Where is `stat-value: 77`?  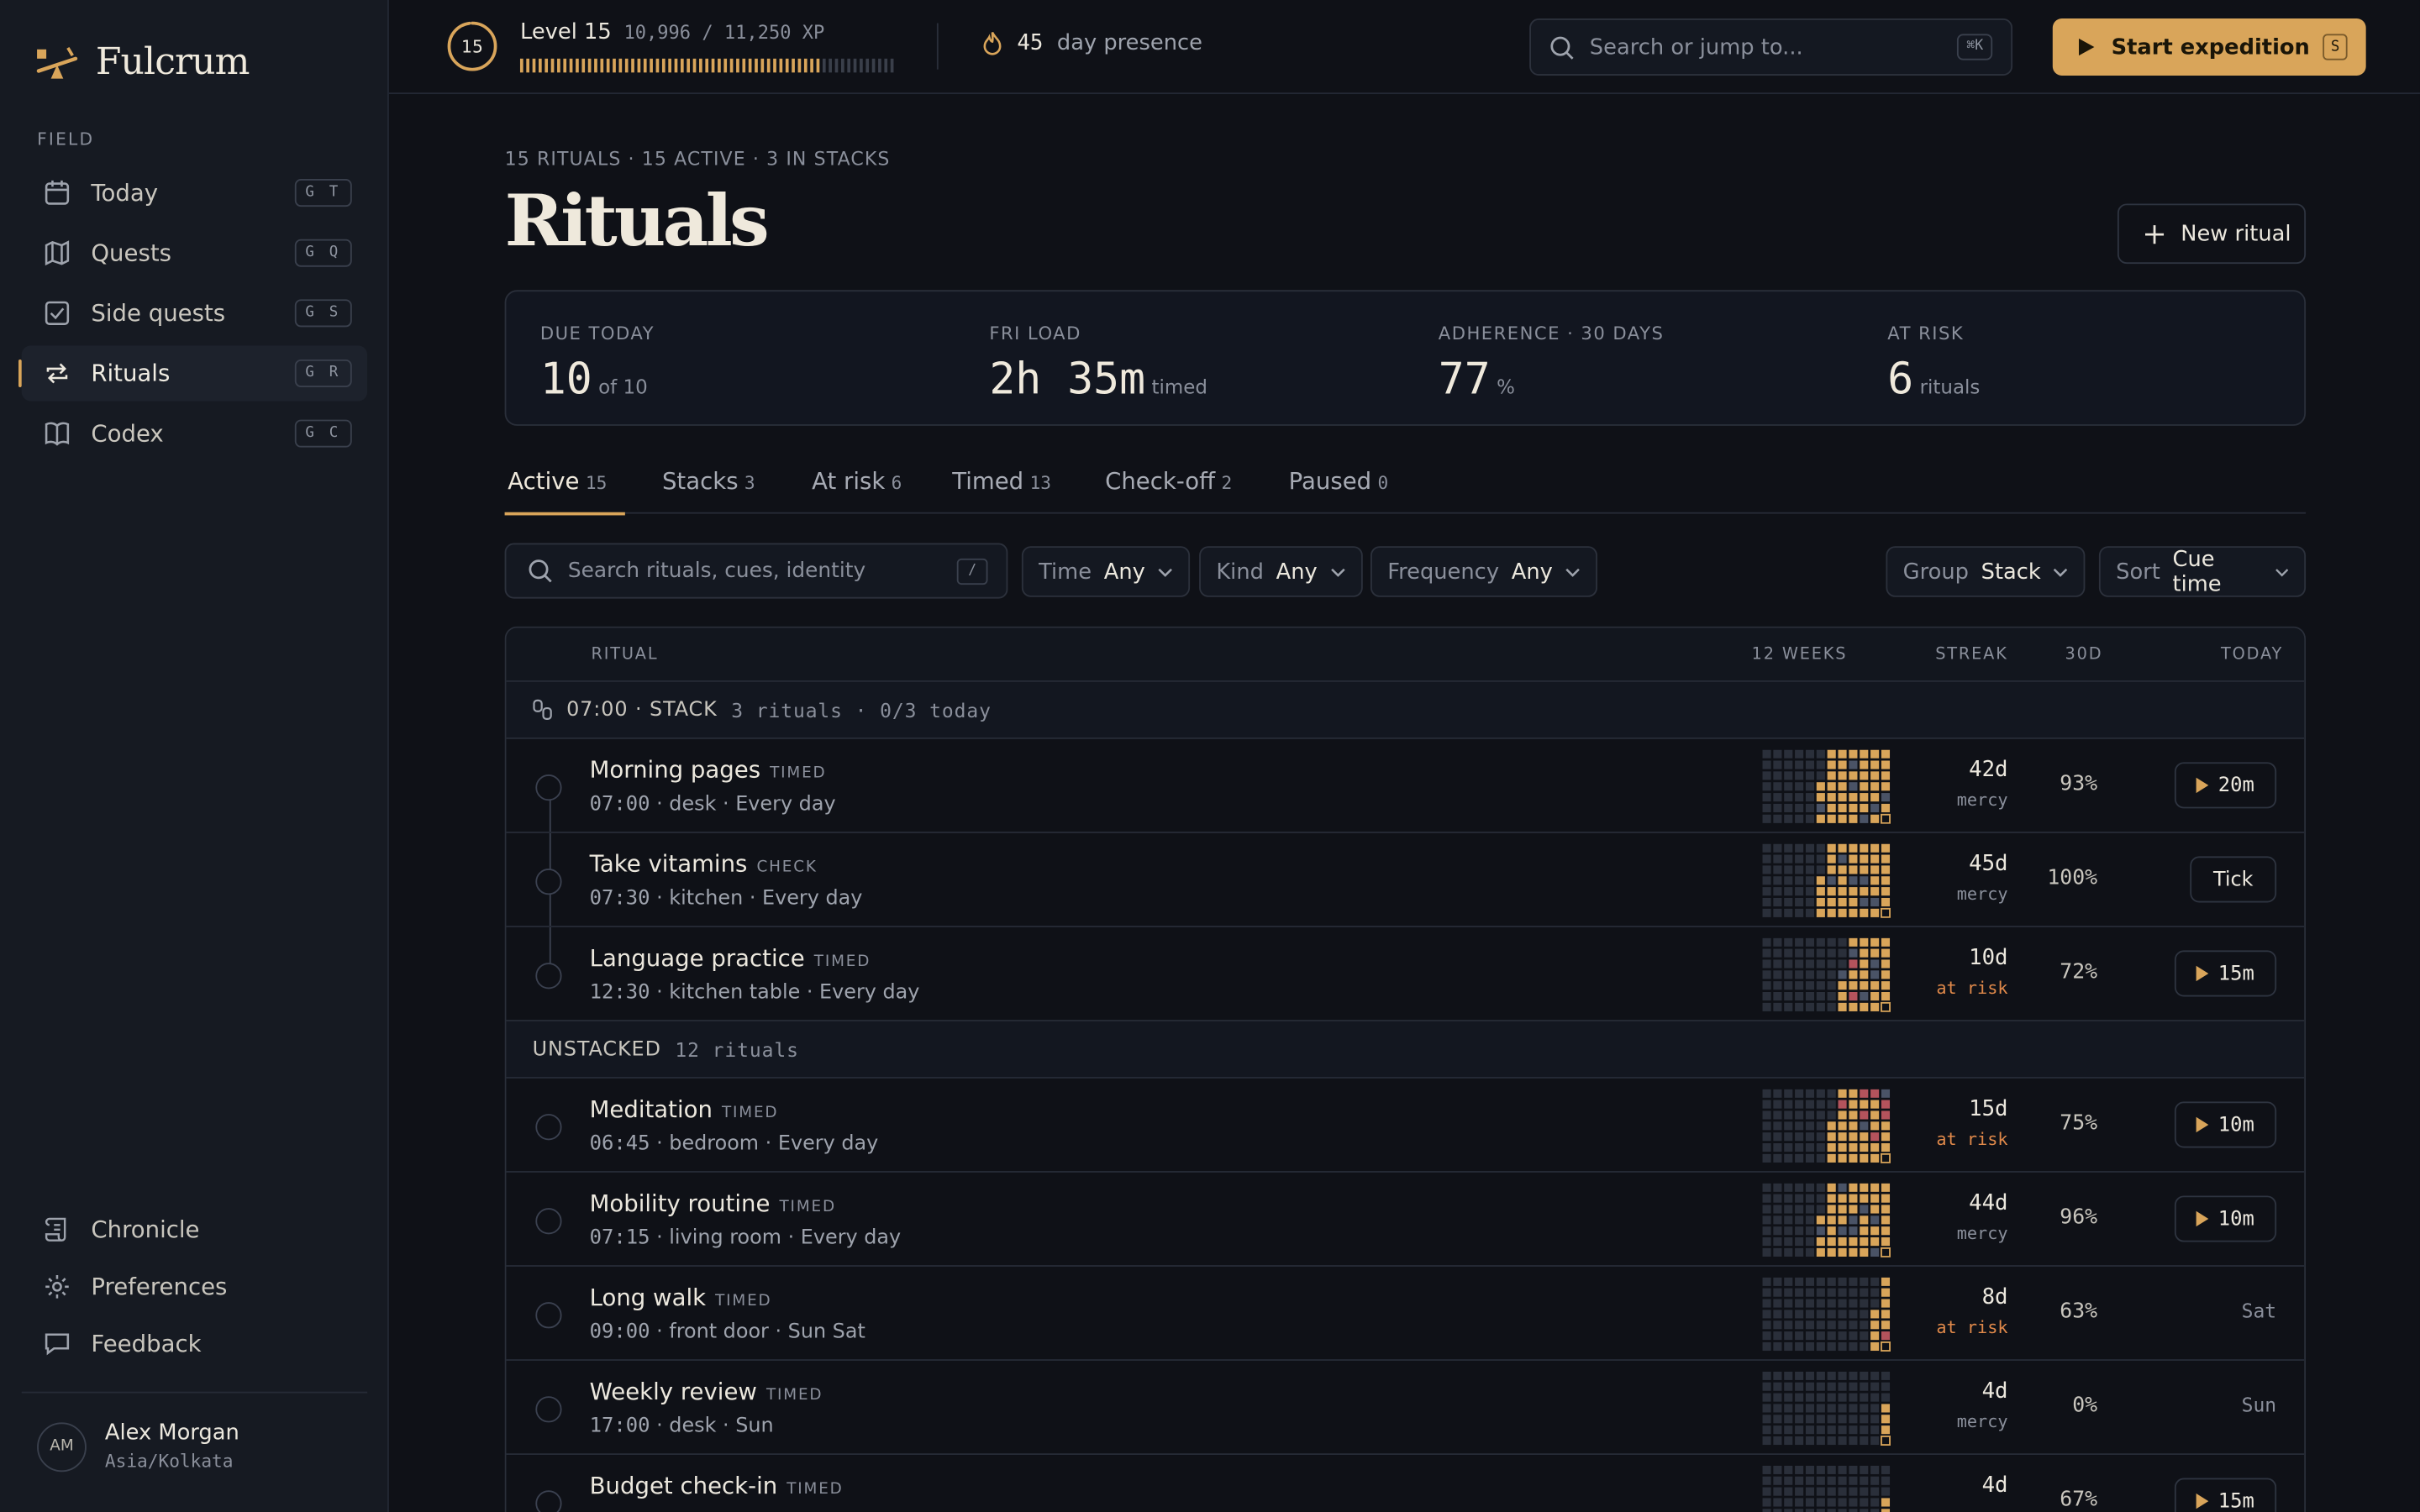 stat-value: 77 is located at coordinates (1465, 379).